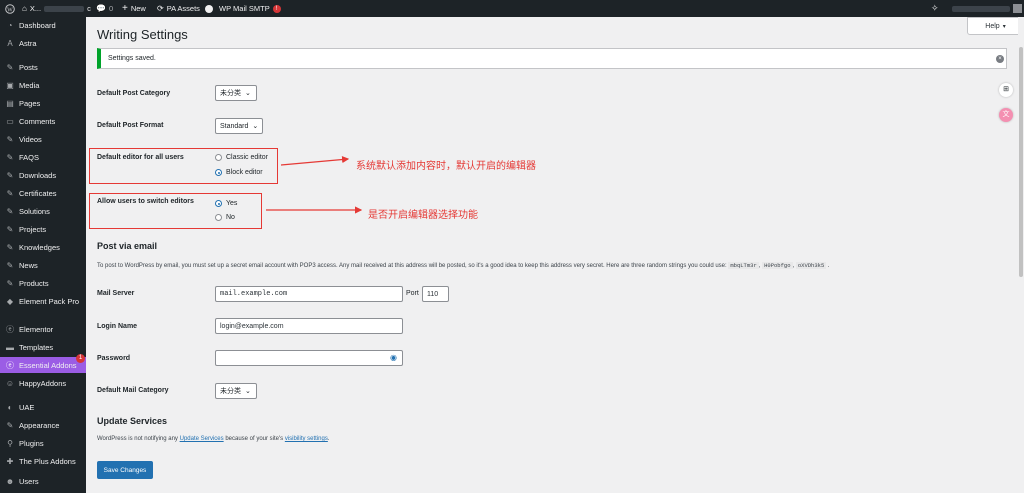 This screenshot has width=1024, height=493. I want to click on comments-link: 💬 0, so click(104, 8).